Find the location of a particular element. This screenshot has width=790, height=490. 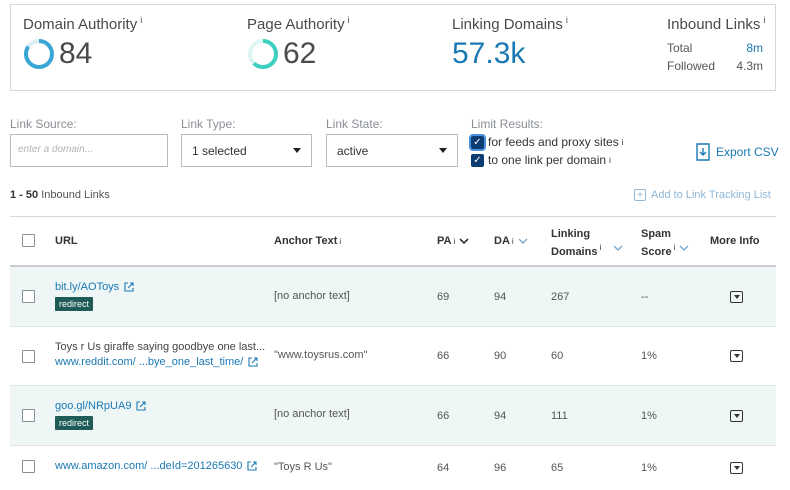

domain-authority-title: Domain Authority i is located at coordinates (83, 24).